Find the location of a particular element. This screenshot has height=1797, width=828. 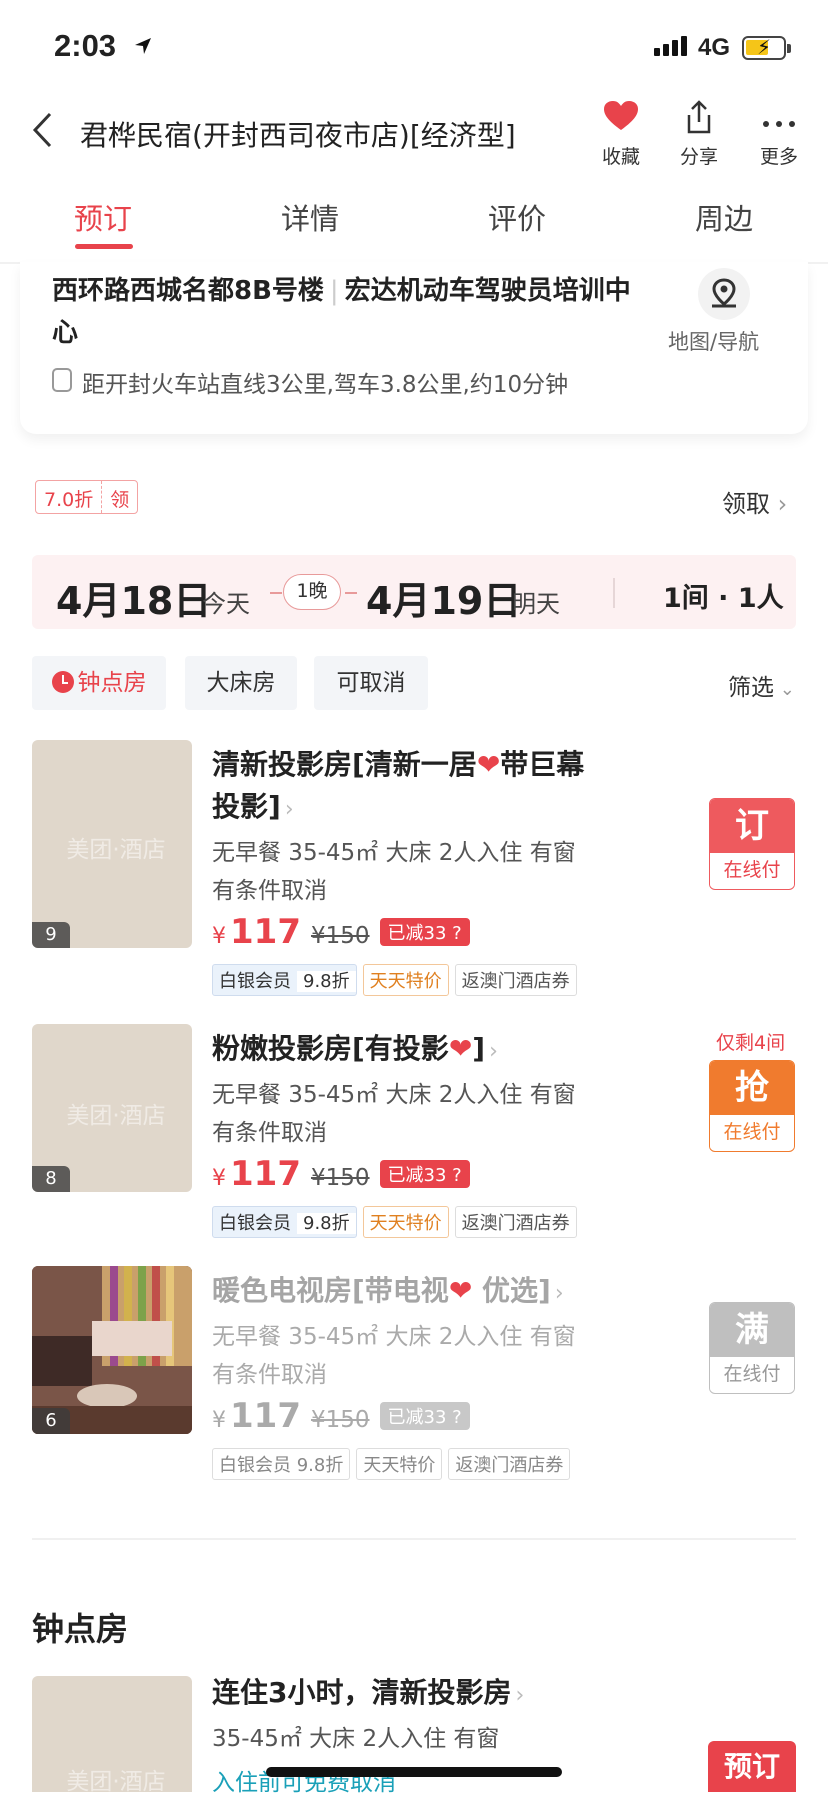

filter-label: 筛选 is located at coordinates (751, 688).